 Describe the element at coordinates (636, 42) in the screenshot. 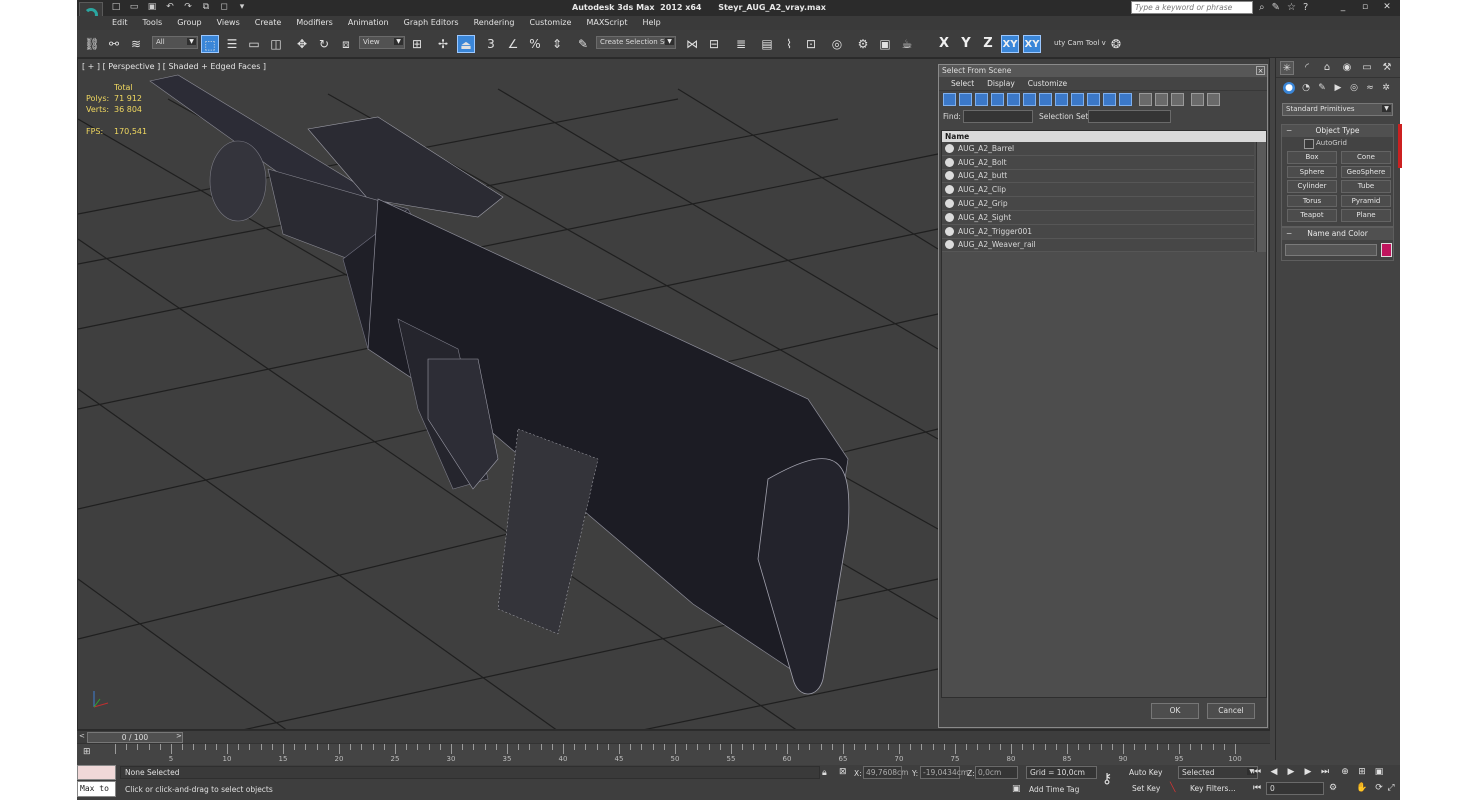

I see `named-selection-dropdown: Create Selection Se` at that location.